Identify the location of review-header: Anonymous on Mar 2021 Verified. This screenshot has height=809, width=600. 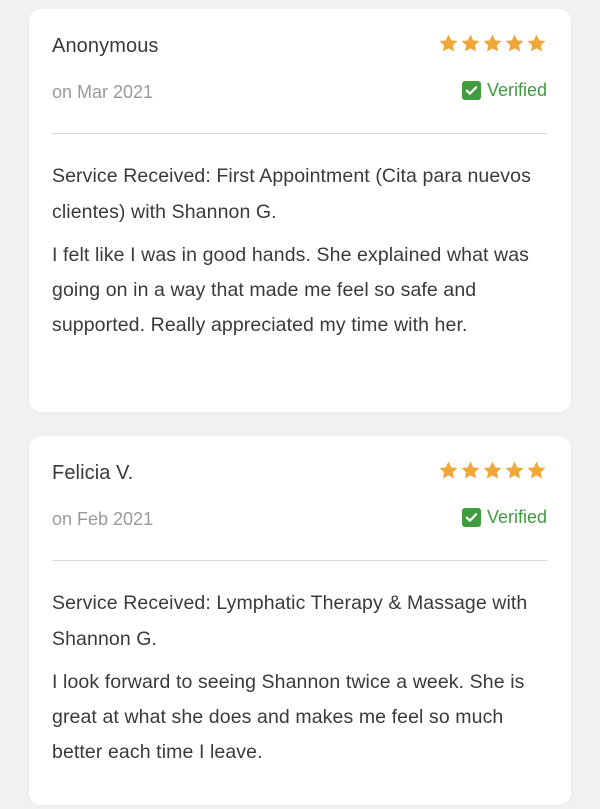
(299, 71).